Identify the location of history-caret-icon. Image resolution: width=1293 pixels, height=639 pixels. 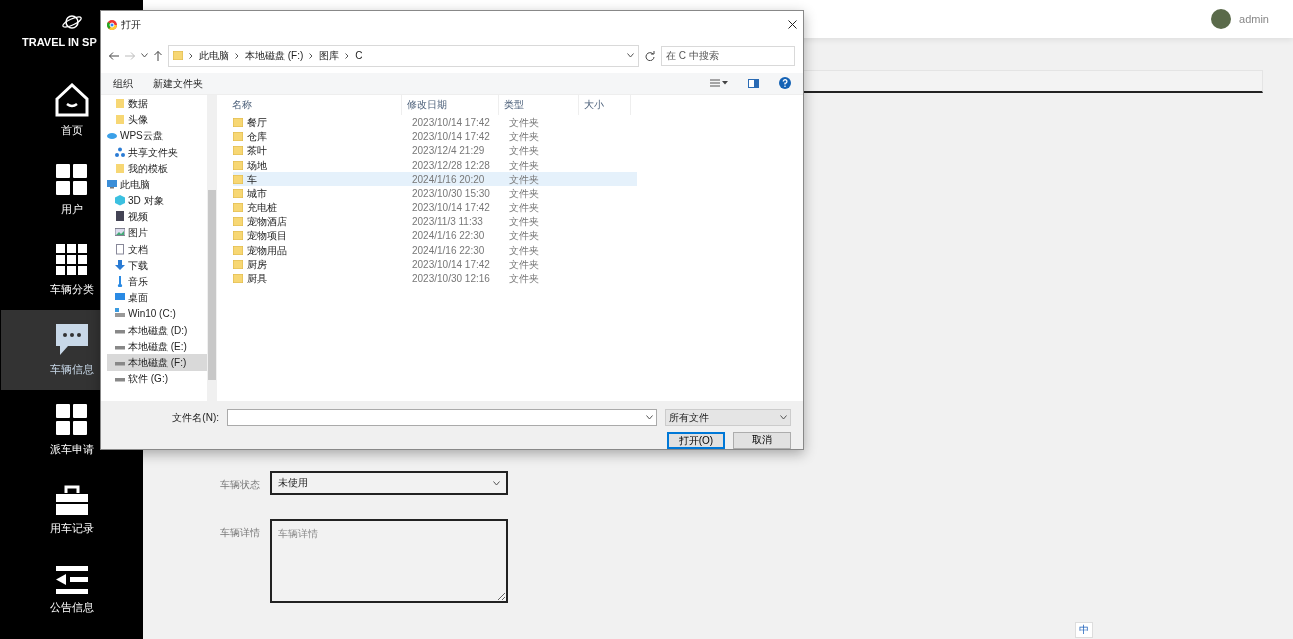
(144, 56).